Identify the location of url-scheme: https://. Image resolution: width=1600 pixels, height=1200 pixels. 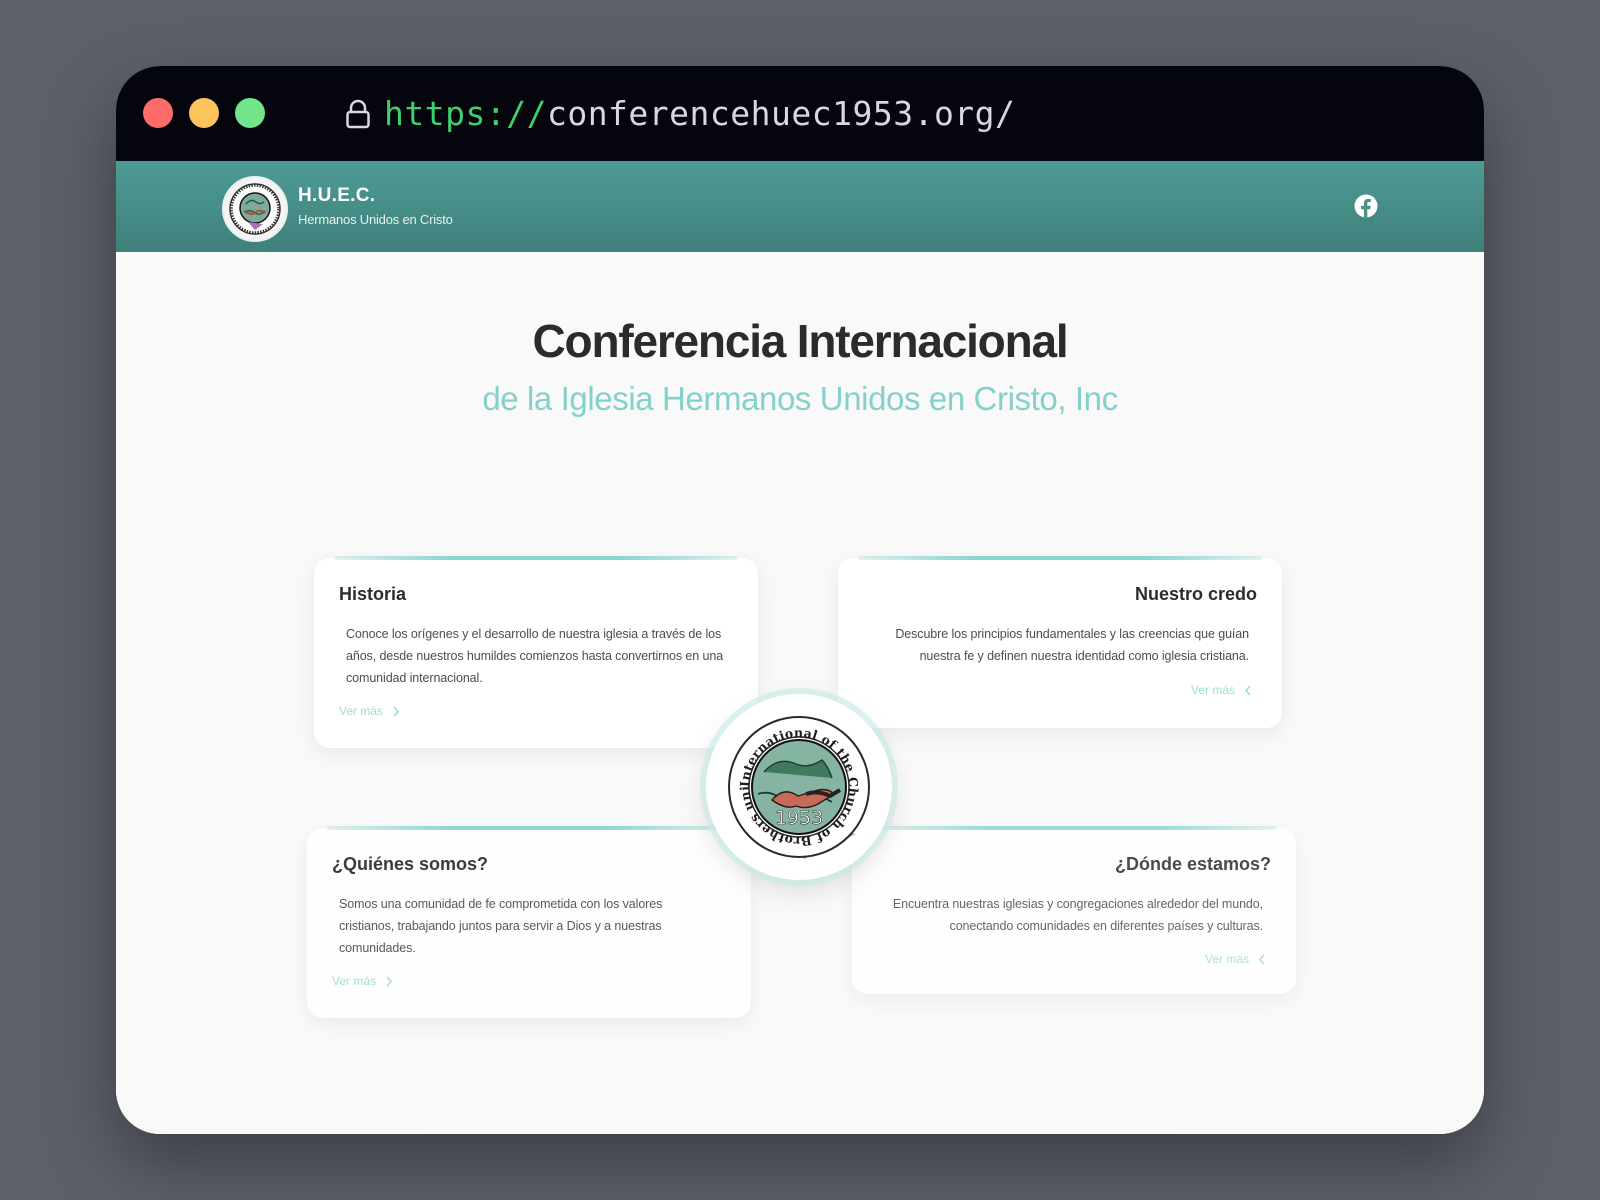
(465, 113).